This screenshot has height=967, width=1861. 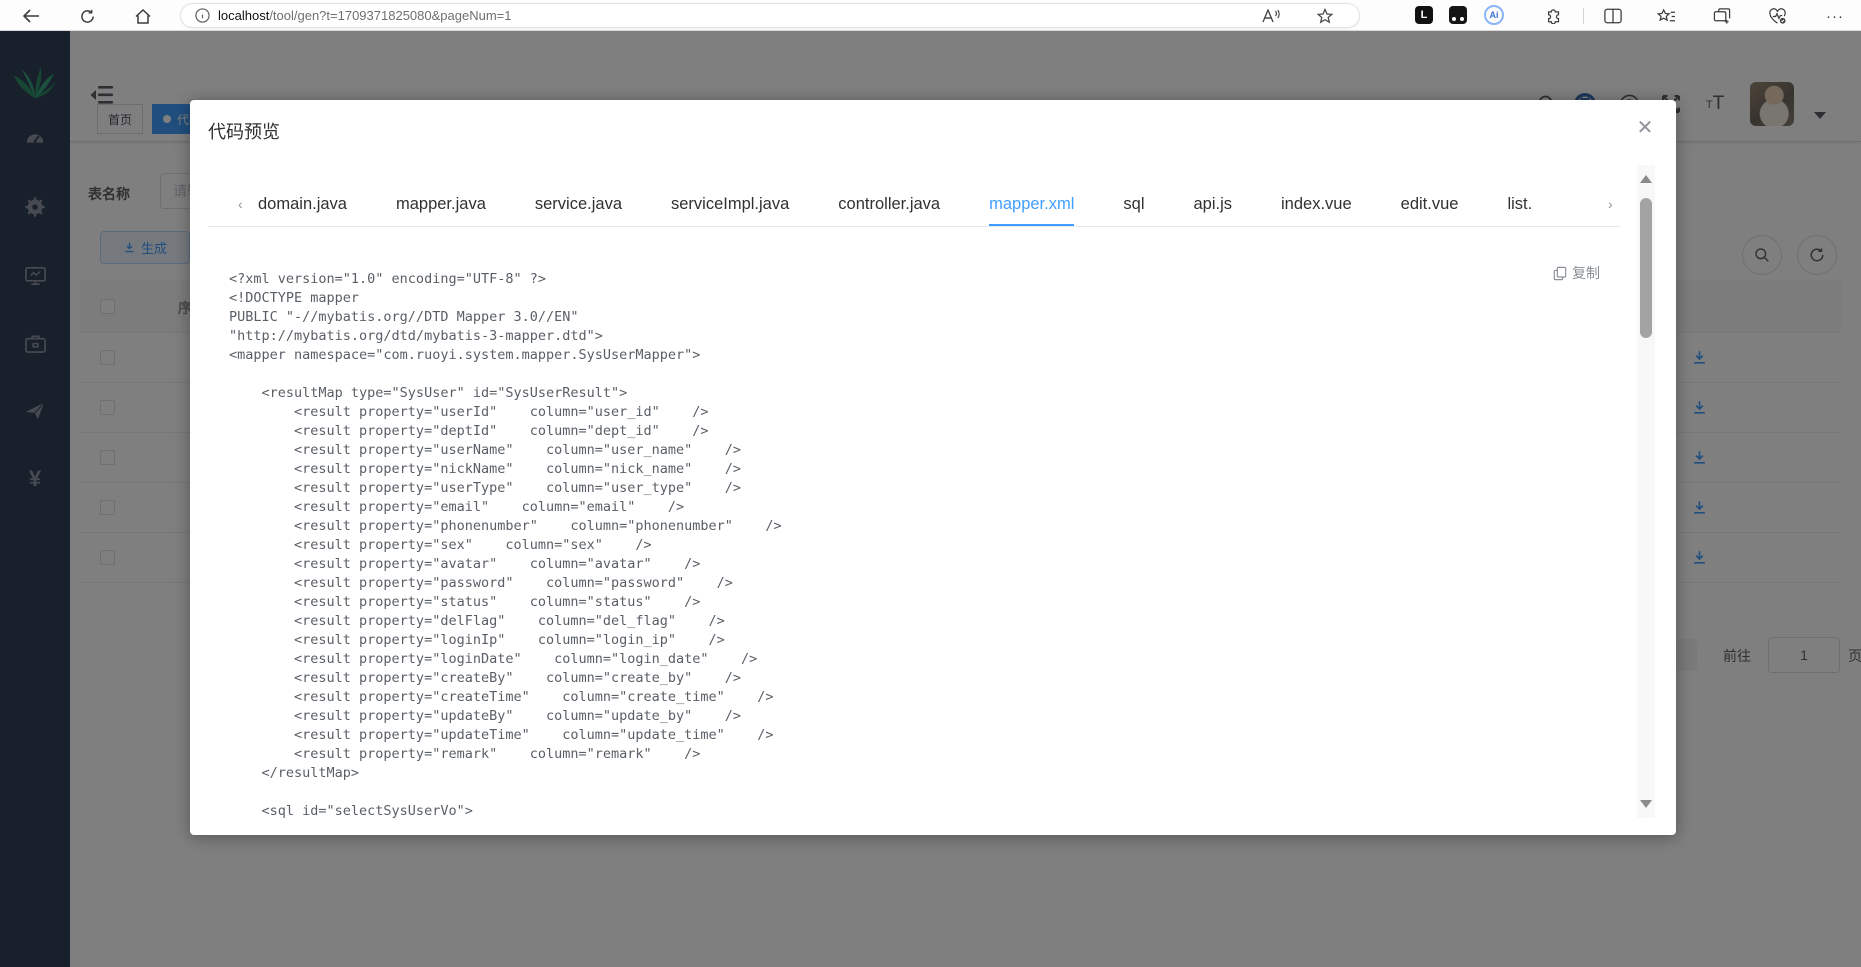 What do you see at coordinates (1212, 205) in the screenshot?
I see `file-tab-api-js: api.js` at bounding box center [1212, 205].